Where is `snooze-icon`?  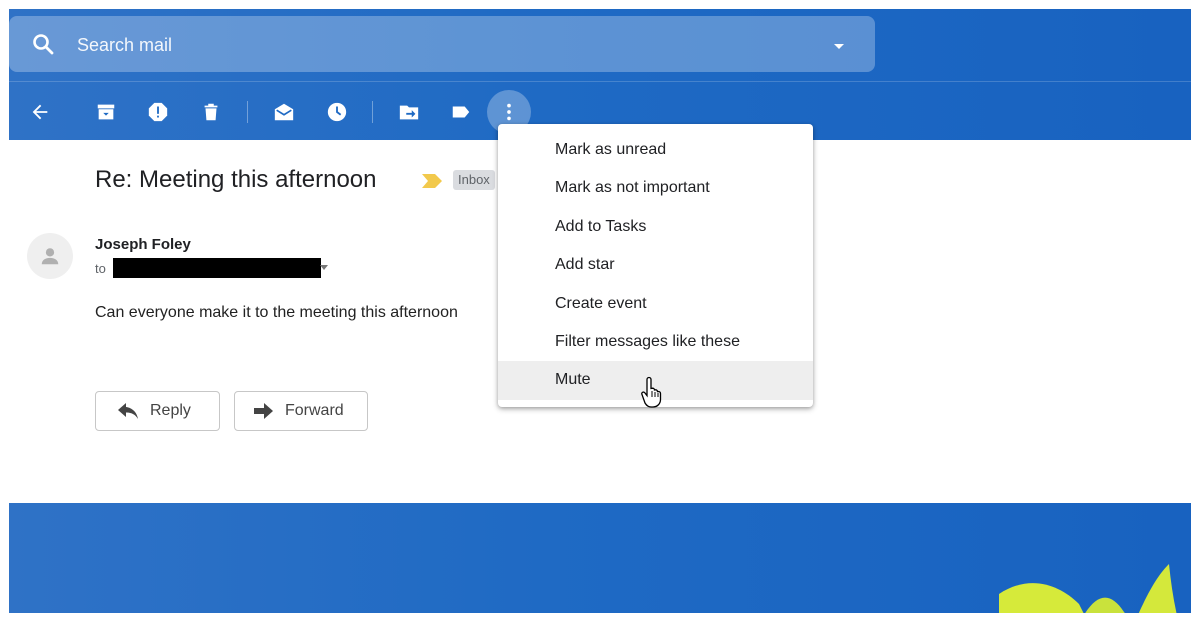 snooze-icon is located at coordinates (337, 112).